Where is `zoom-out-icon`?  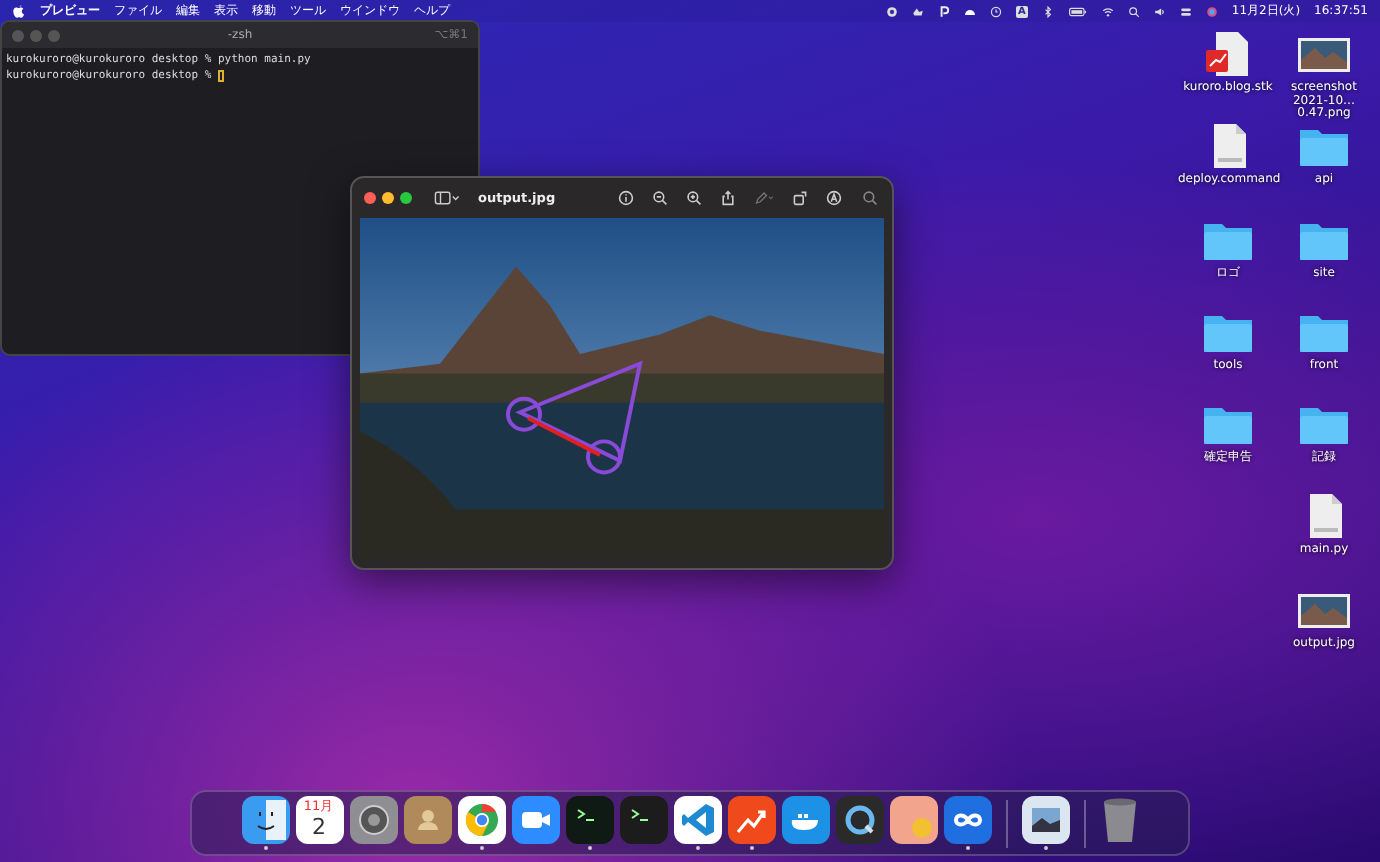
zoom-out-icon is located at coordinates (660, 198).